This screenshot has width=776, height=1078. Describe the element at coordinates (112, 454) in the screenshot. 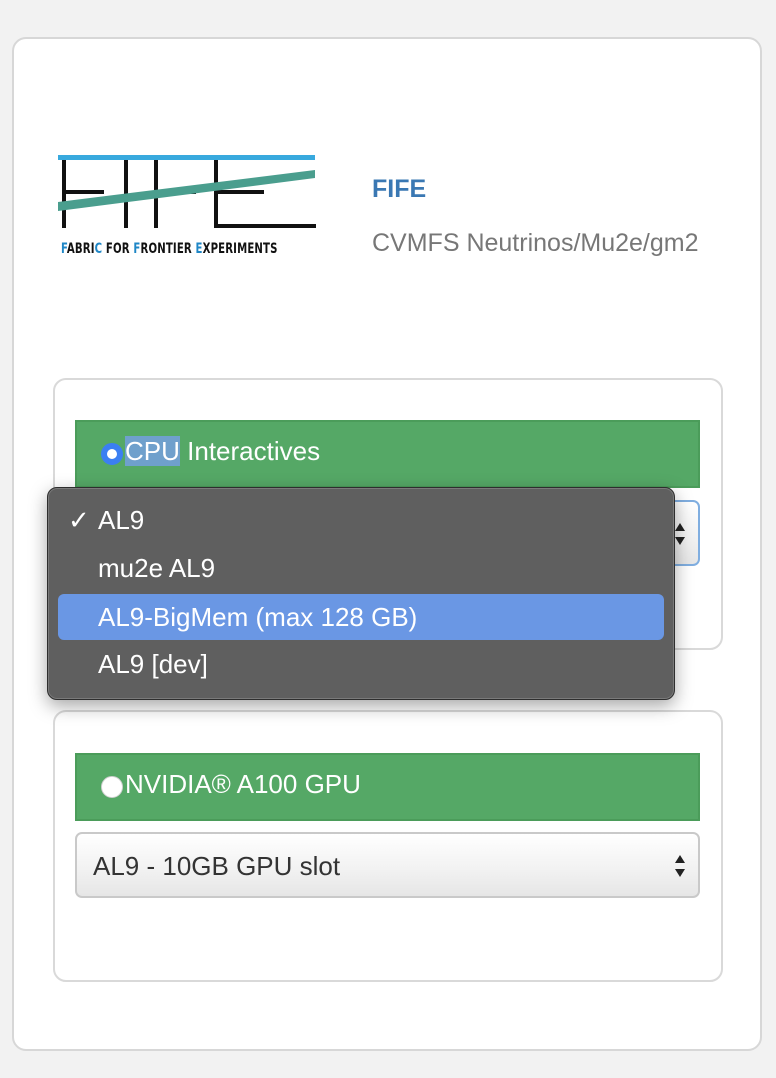

I see `cpu-radio-button` at that location.